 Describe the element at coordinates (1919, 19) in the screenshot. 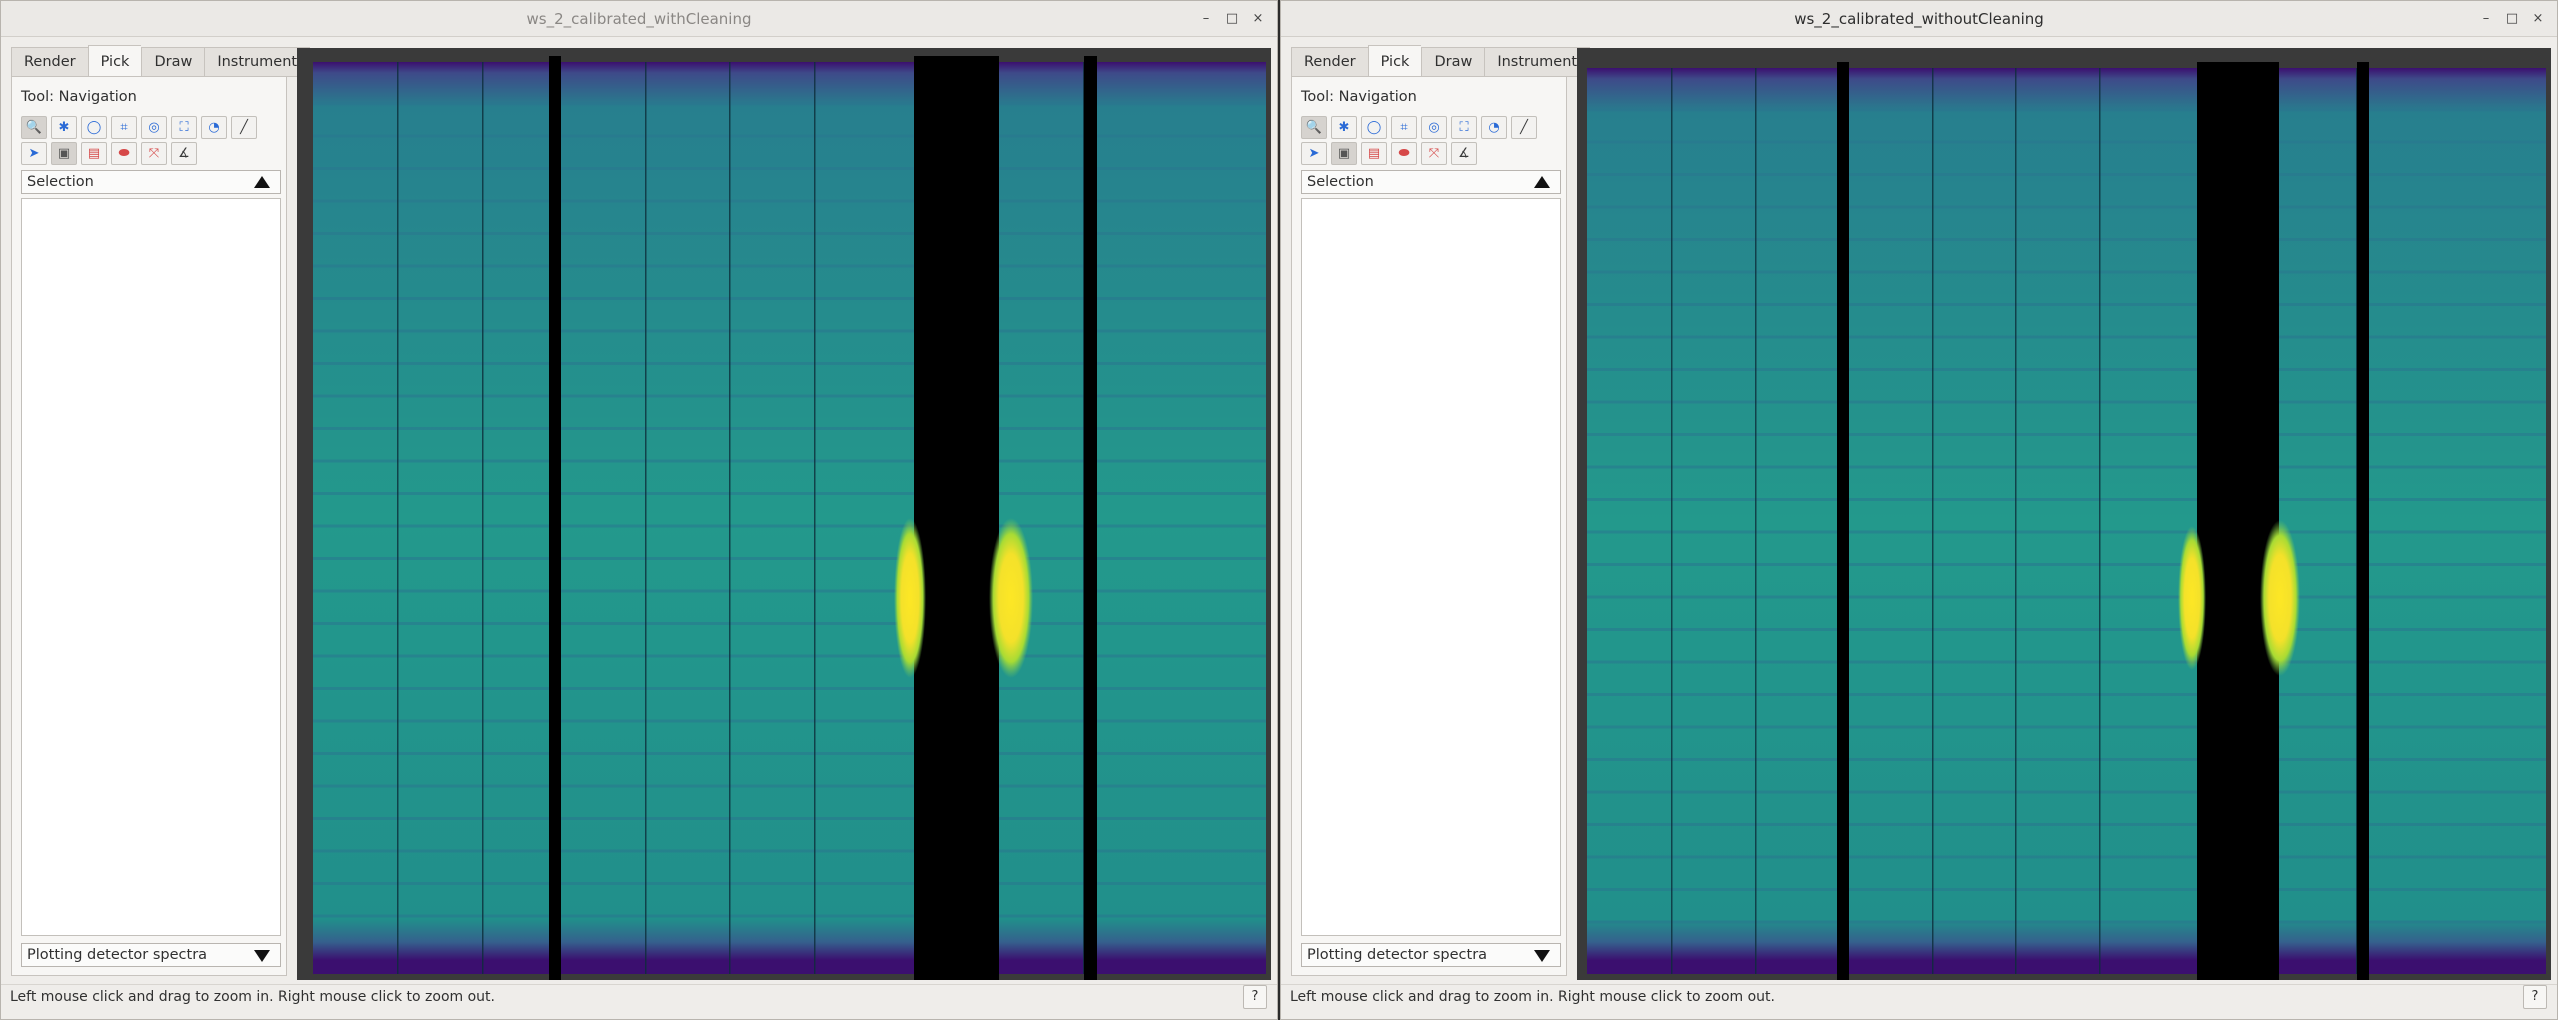

I see `titlebar: ws_2_calibrated_withoutCleaning – □ ×` at that location.